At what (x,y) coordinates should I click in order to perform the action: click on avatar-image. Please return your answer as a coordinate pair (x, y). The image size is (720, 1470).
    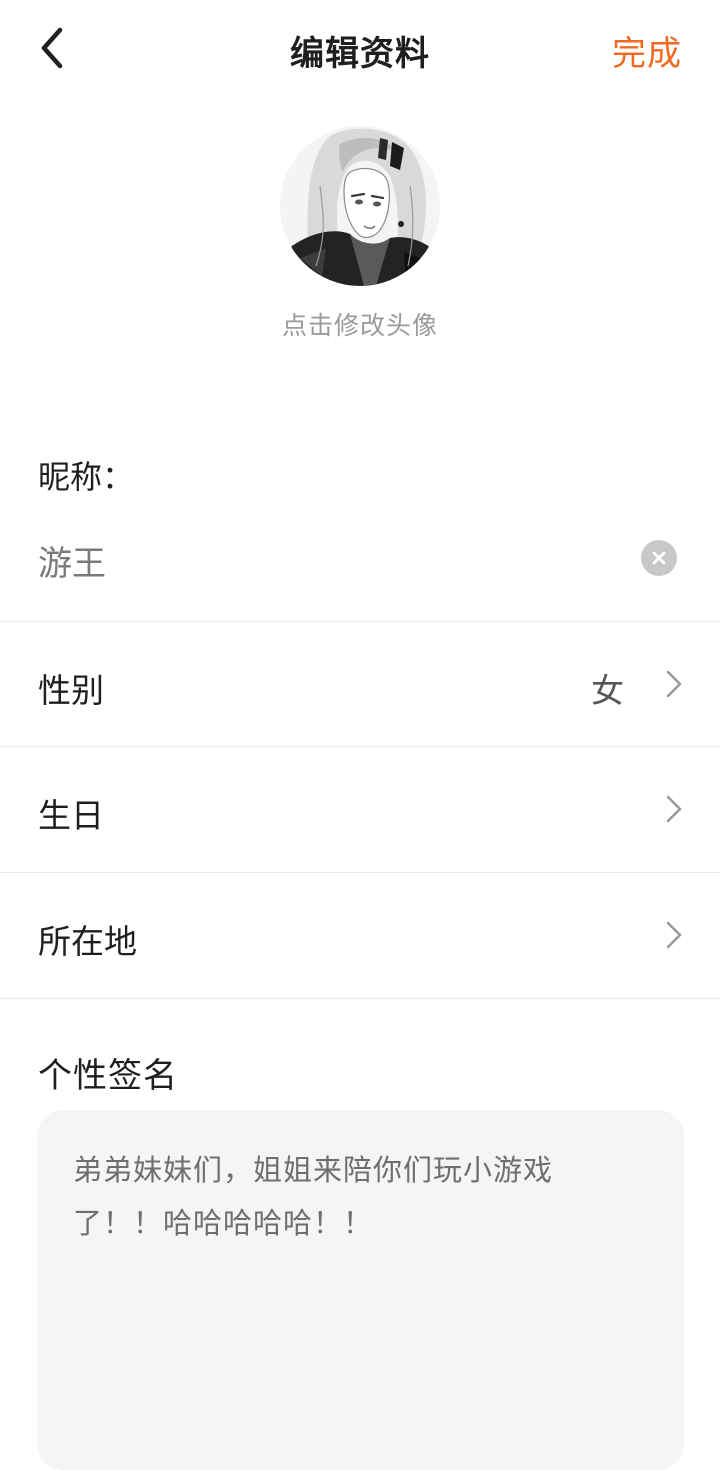
    Looking at the image, I should click on (360, 206).